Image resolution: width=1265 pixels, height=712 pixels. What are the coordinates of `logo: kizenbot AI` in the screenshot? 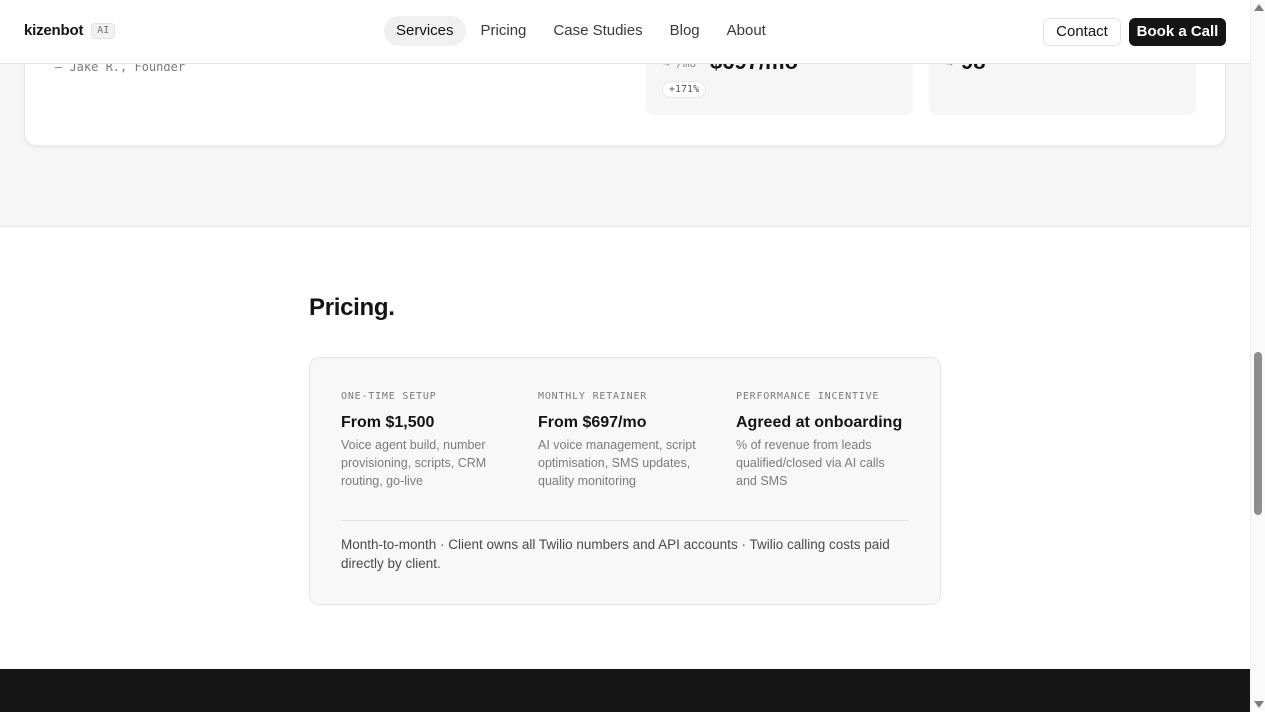 It's located at (70, 30).